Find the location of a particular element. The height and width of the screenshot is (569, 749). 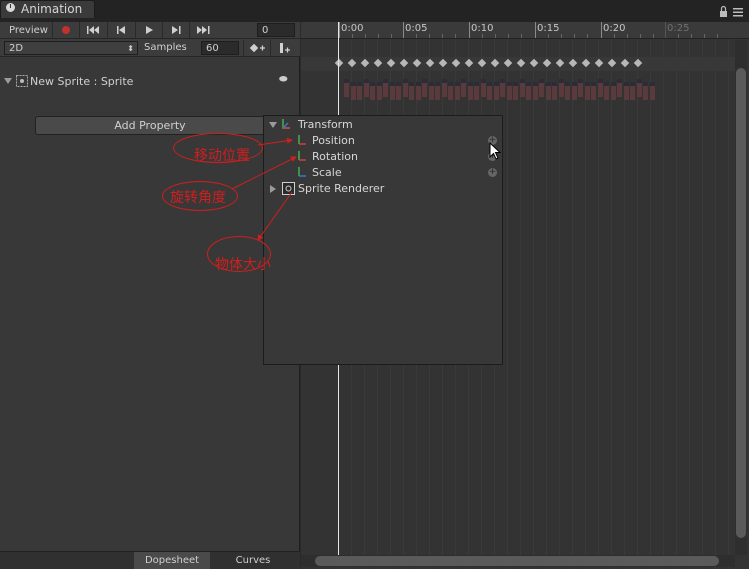

annotation-arrows is located at coordinates (264, 189).